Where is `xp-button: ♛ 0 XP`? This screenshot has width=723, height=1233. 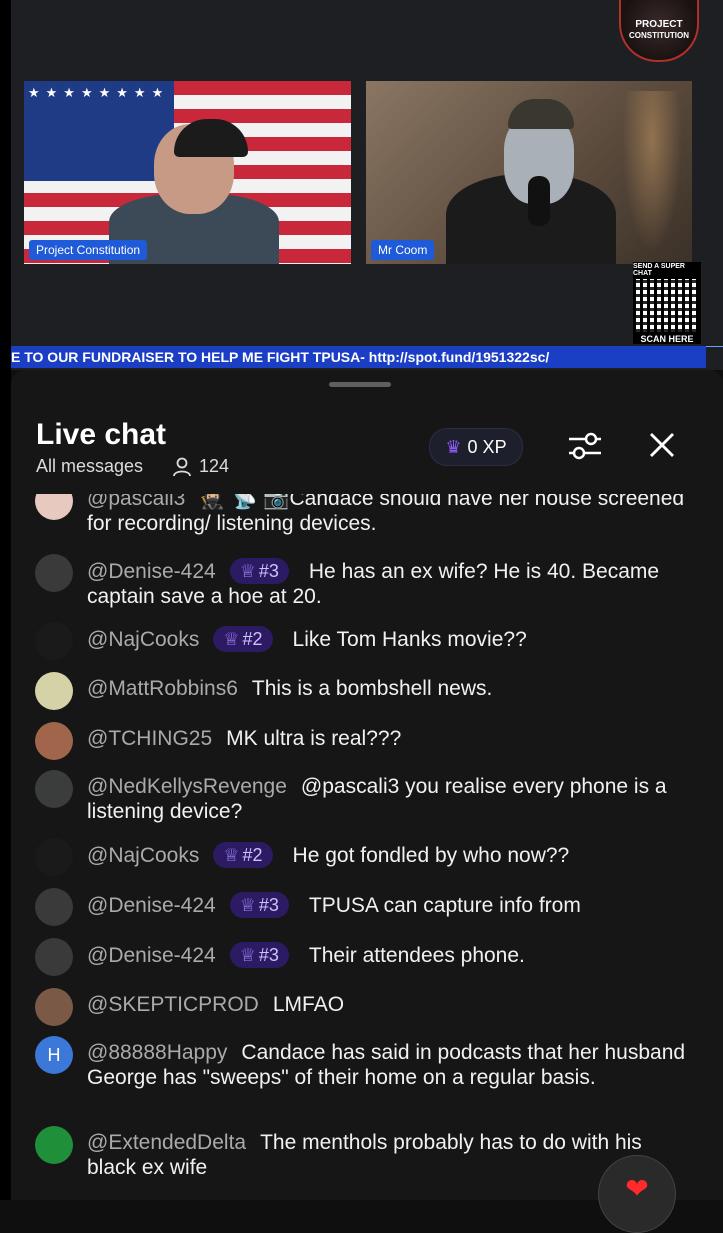 xp-button: ♛ 0 XP is located at coordinates (476, 447).